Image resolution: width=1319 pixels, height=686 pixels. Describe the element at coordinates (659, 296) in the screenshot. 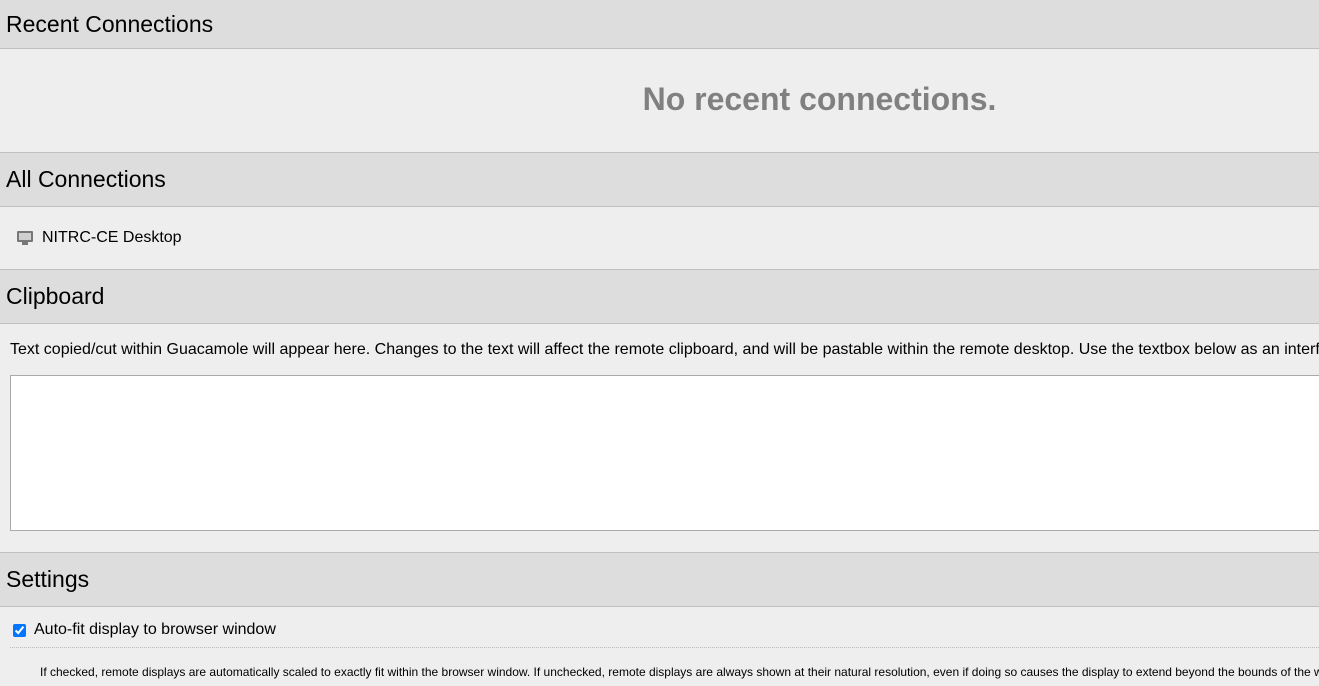

I see `clipboard-header: Clipboard` at that location.